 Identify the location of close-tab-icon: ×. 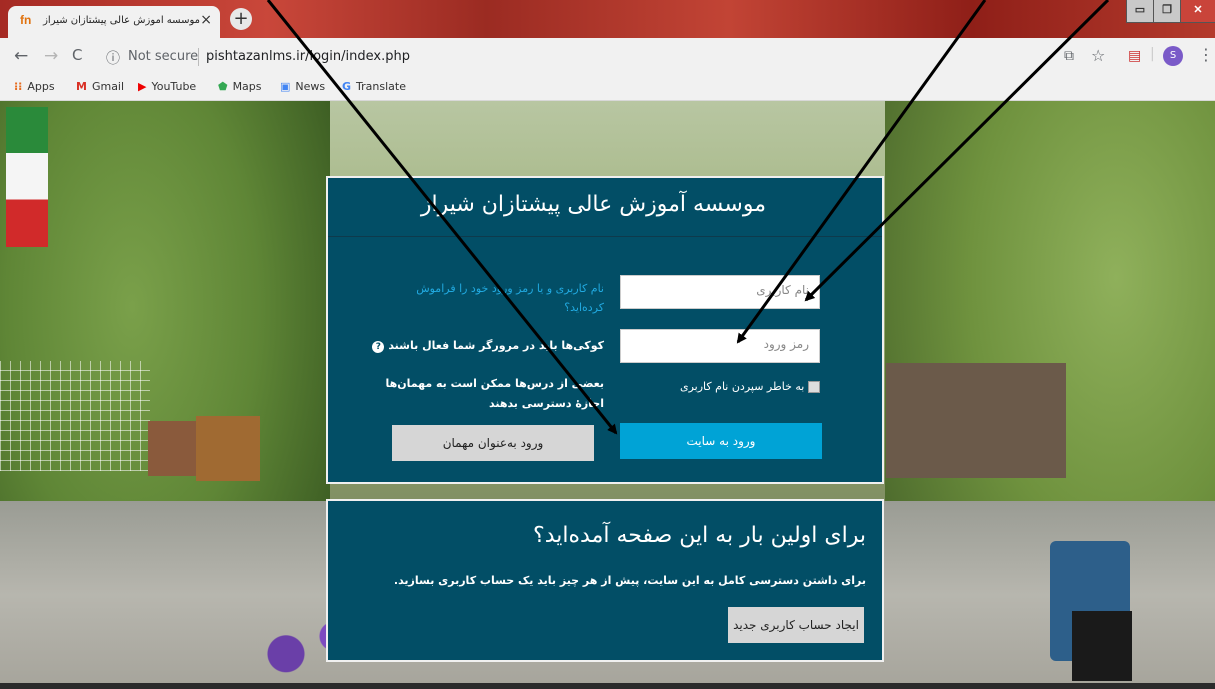
(206, 20).